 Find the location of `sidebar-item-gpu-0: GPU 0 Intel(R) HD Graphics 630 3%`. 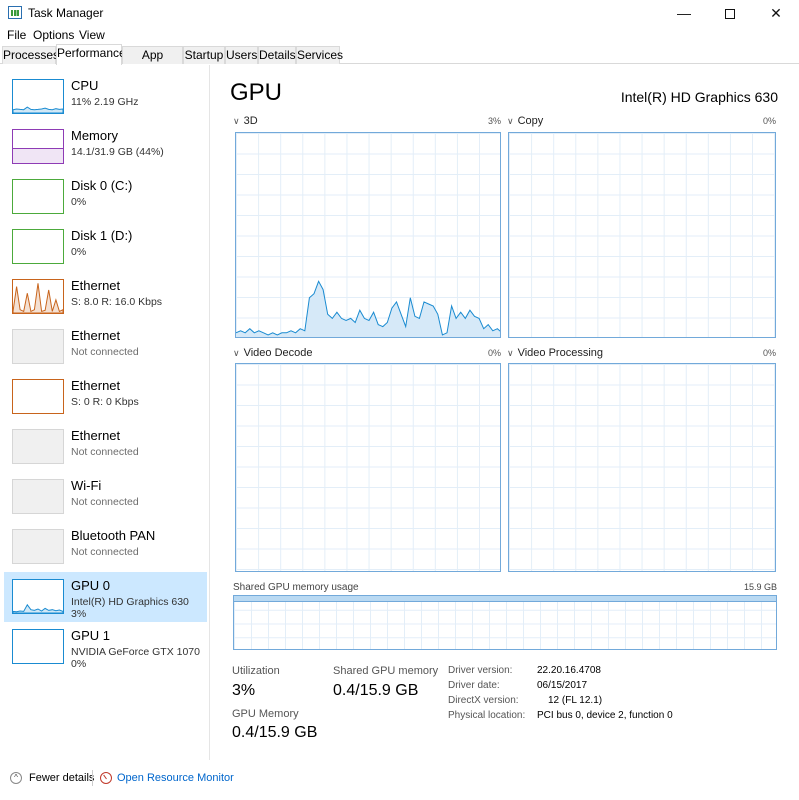

sidebar-item-gpu-0: GPU 0 Intel(R) HD Graphics 630 3% is located at coordinates (105, 597).